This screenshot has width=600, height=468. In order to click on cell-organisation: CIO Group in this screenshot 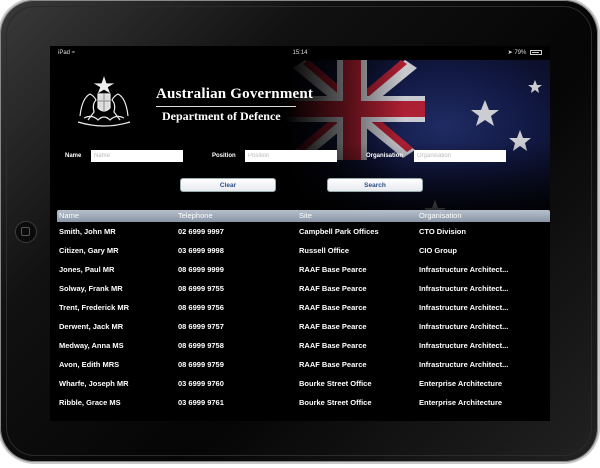, I will do `click(438, 250)`.